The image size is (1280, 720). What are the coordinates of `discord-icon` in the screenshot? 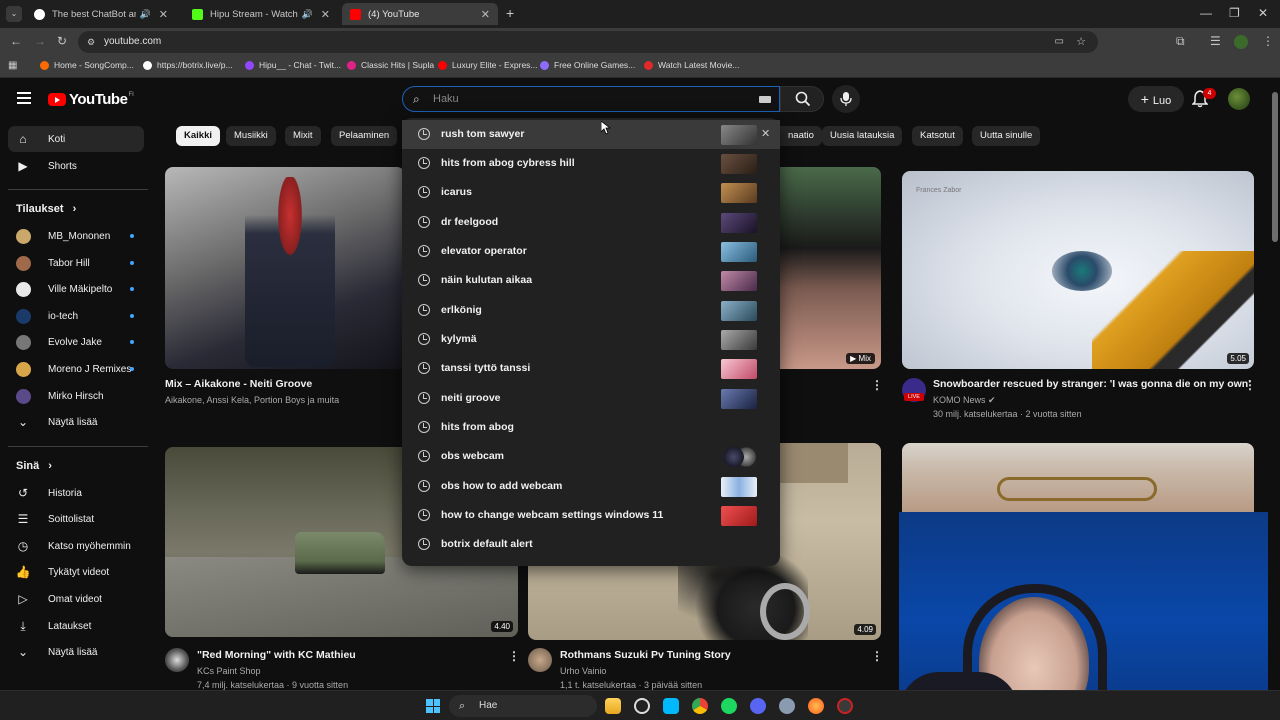 It's located at (758, 706).